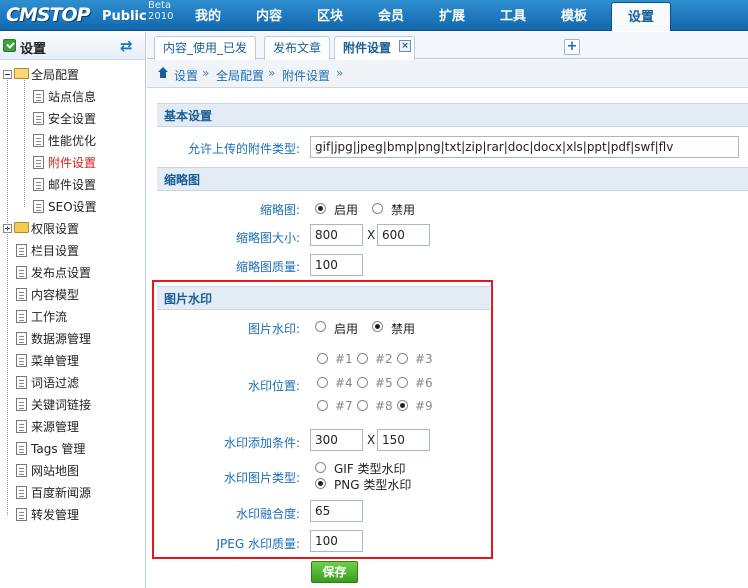 The height and width of the screenshot is (588, 748). I want to click on thumbnail-quality-input: 100, so click(336, 265).